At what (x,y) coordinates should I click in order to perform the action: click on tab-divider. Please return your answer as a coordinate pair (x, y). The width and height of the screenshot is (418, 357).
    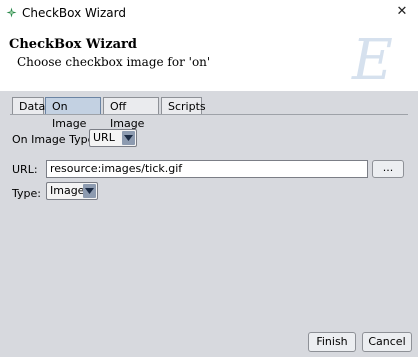
    Looking at the image, I should click on (209, 114).